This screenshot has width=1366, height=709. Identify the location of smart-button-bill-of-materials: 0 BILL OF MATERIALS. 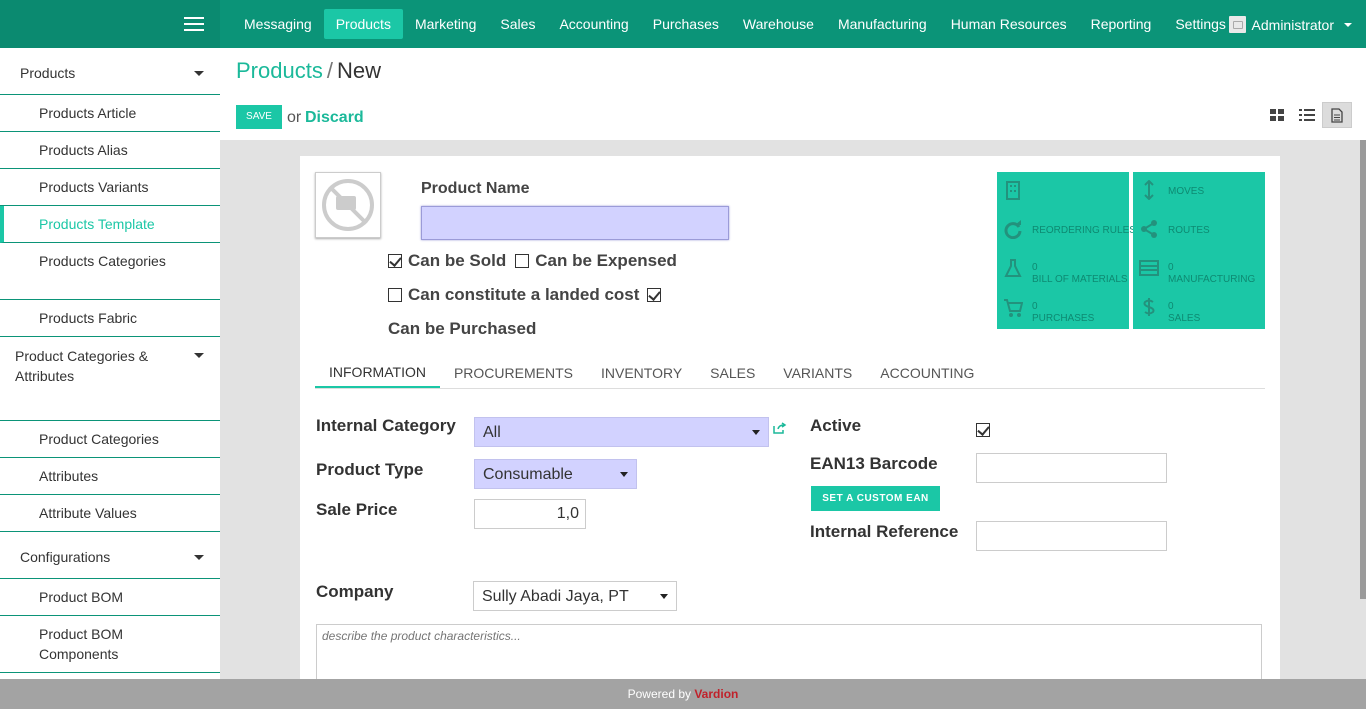
(1063, 269).